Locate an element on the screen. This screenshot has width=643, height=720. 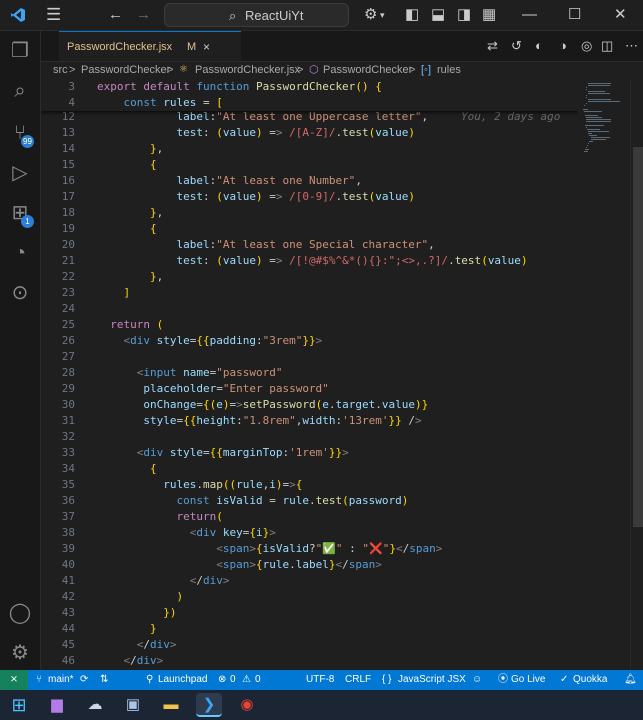
code-line: 29 placeholder="Enter password" is located at coordinates (309, 389).